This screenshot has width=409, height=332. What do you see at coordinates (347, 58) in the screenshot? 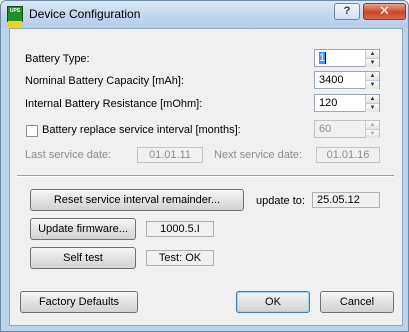
I see `battery-type-spinner: 1 ▲ ▼` at bounding box center [347, 58].